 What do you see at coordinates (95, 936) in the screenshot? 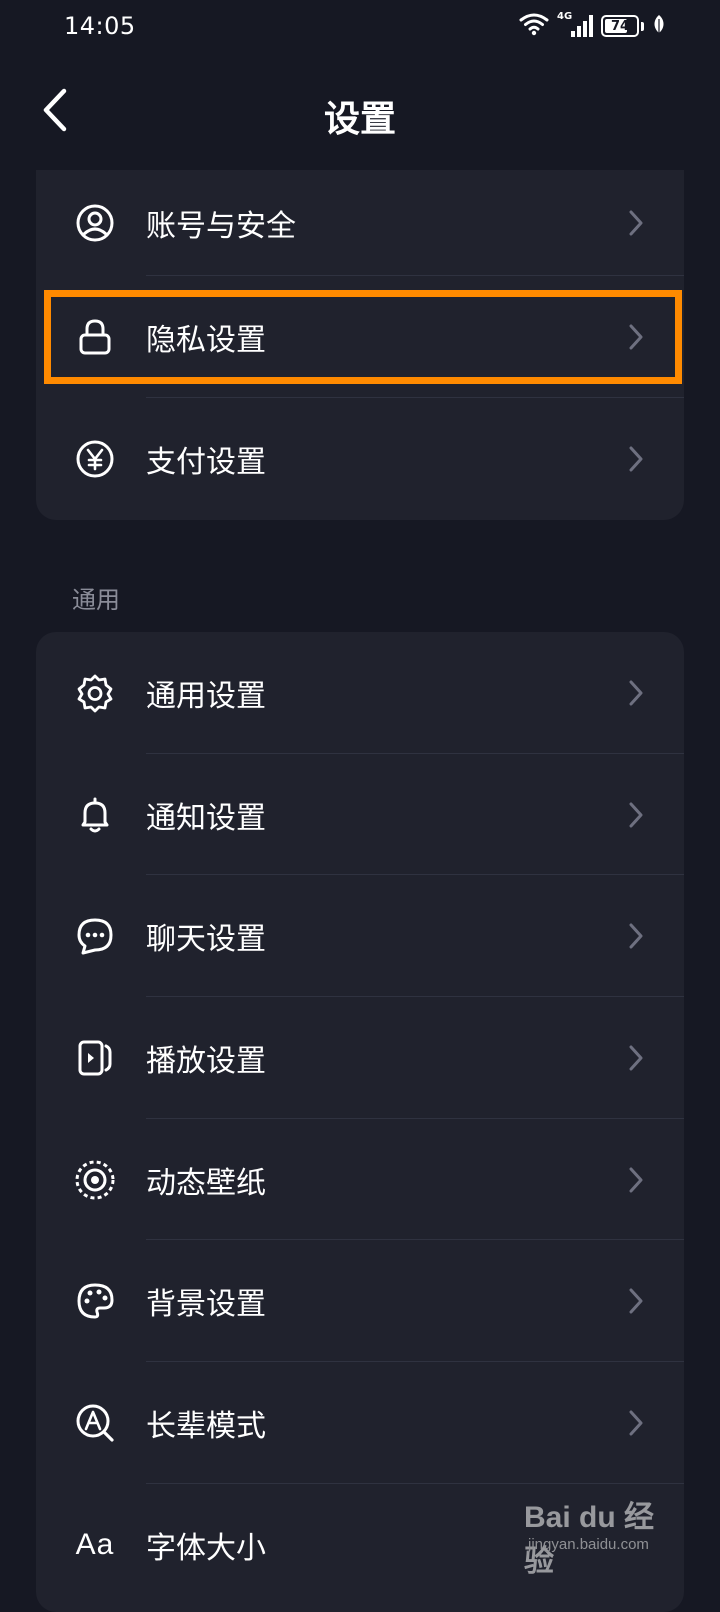
I see `chat-bubble-icon` at bounding box center [95, 936].